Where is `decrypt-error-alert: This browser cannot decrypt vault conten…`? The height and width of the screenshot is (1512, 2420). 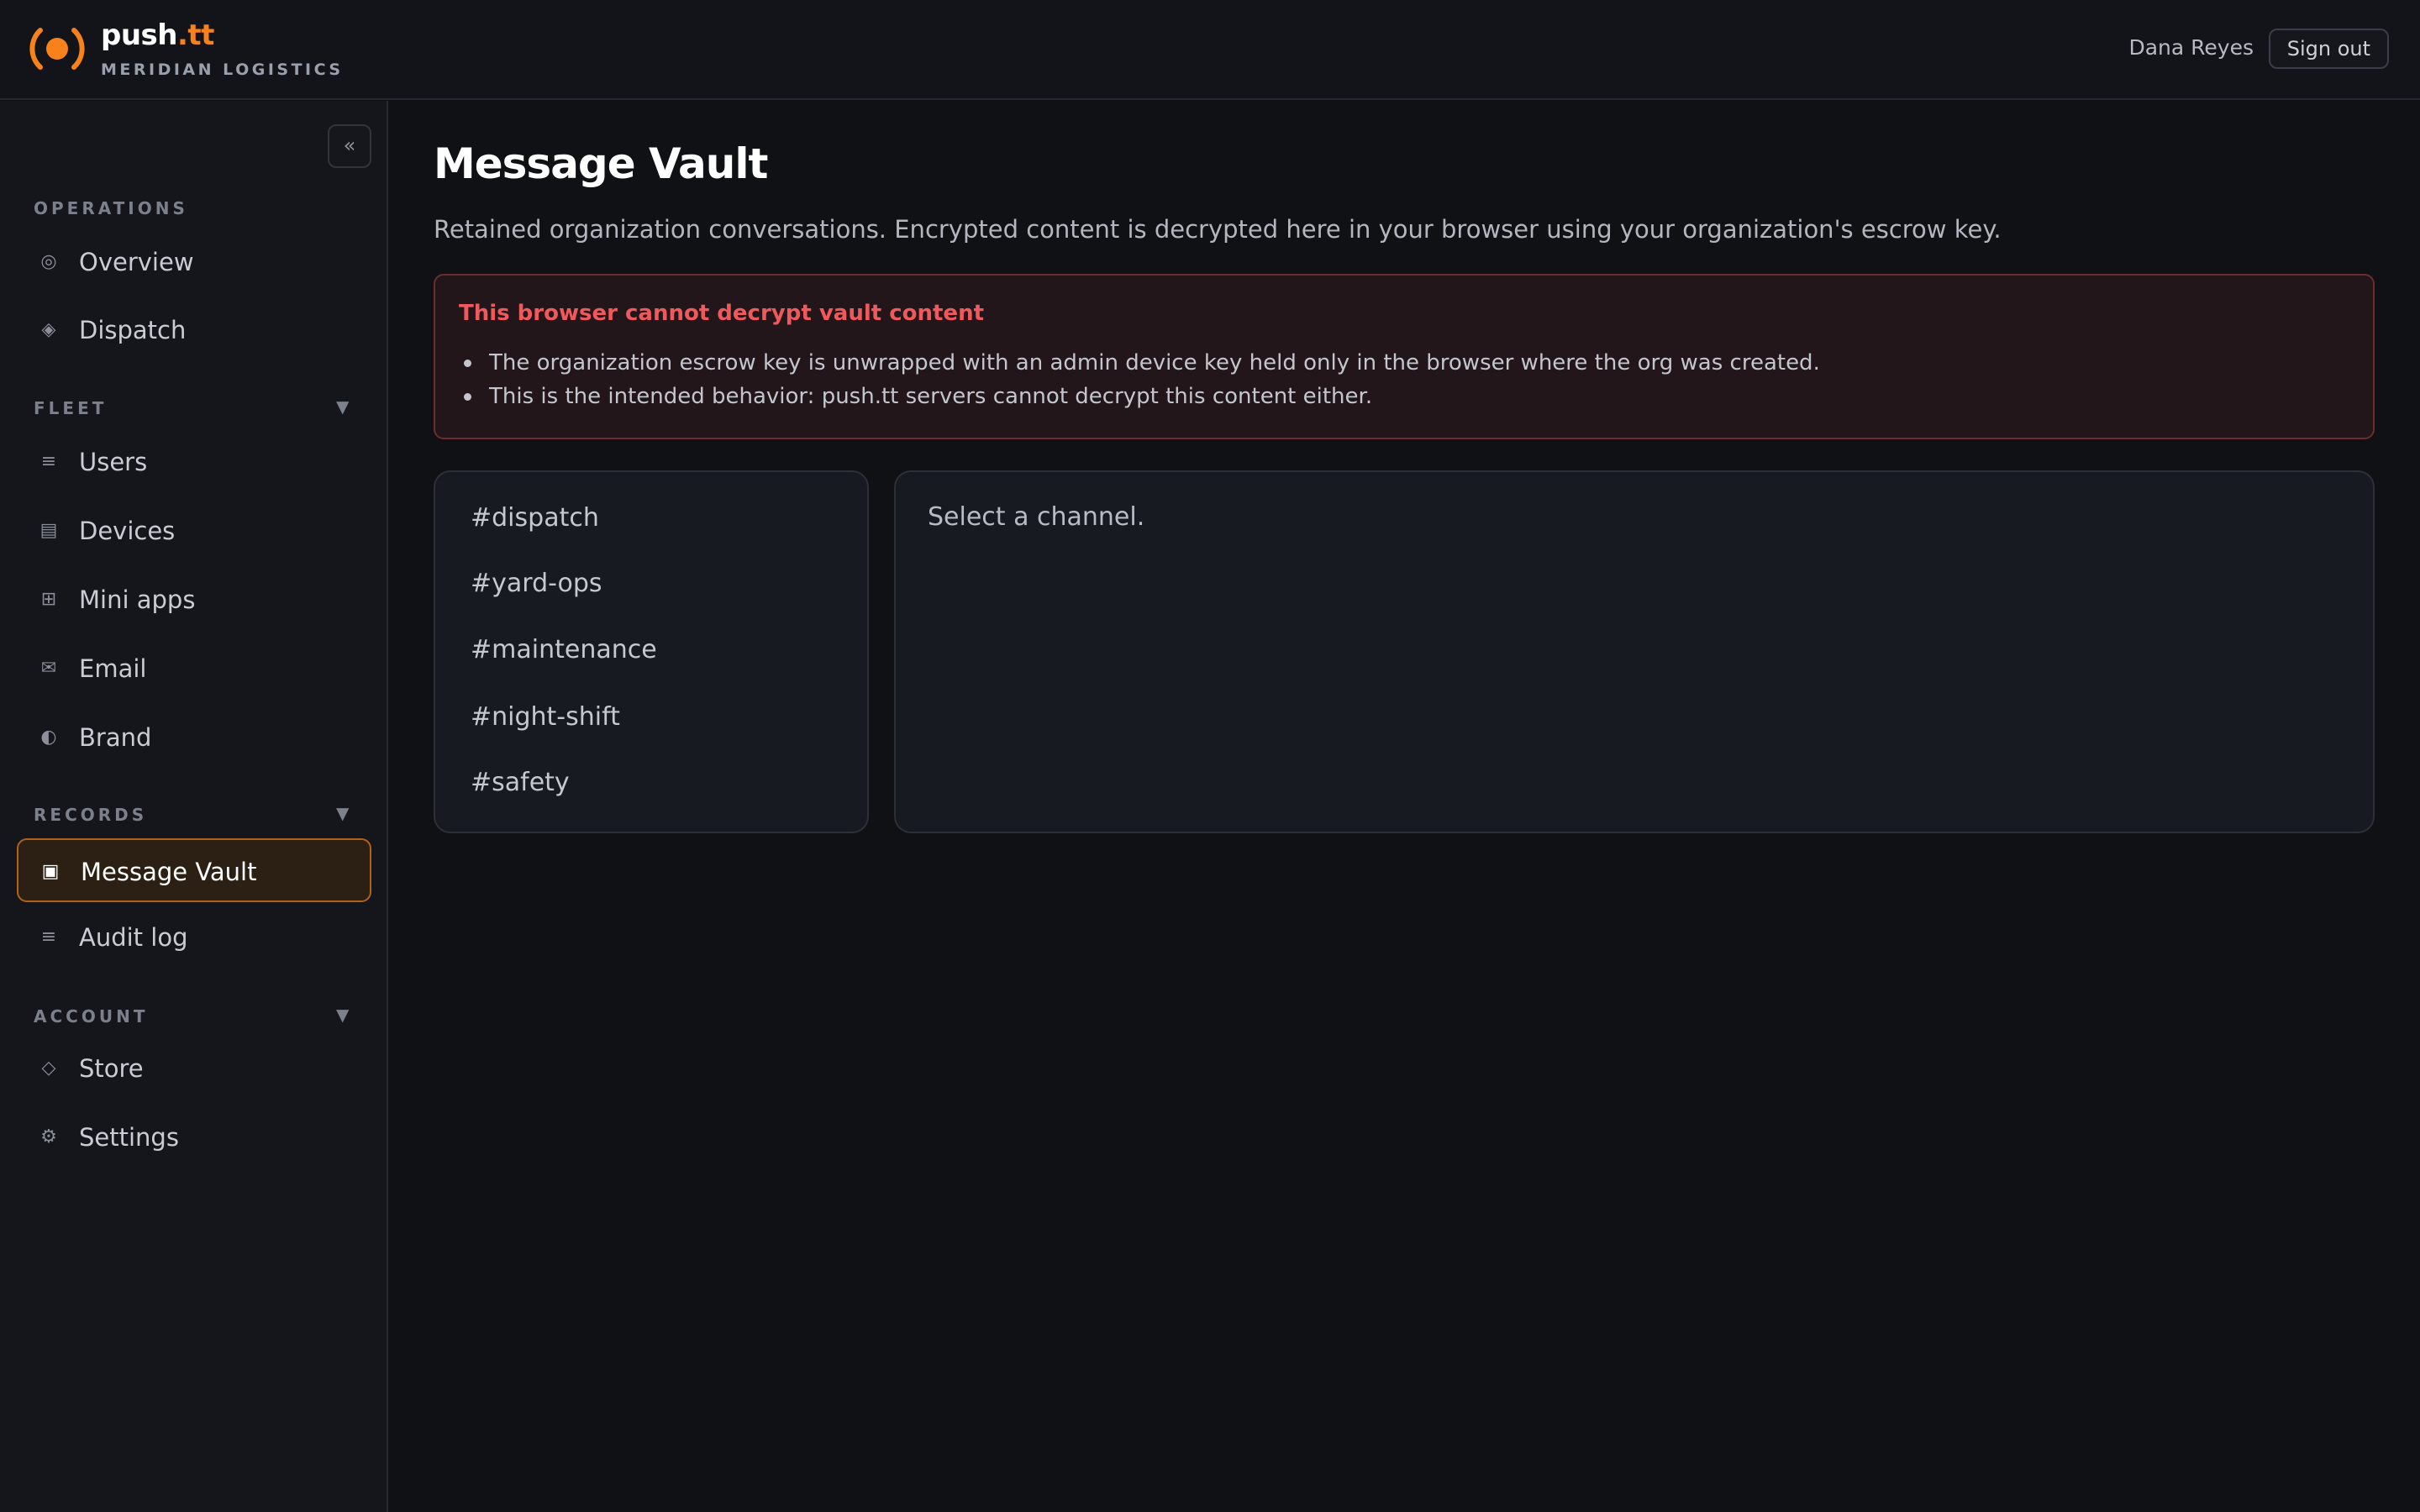 decrypt-error-alert: This browser cannot decrypt vault conten… is located at coordinates (1405, 356).